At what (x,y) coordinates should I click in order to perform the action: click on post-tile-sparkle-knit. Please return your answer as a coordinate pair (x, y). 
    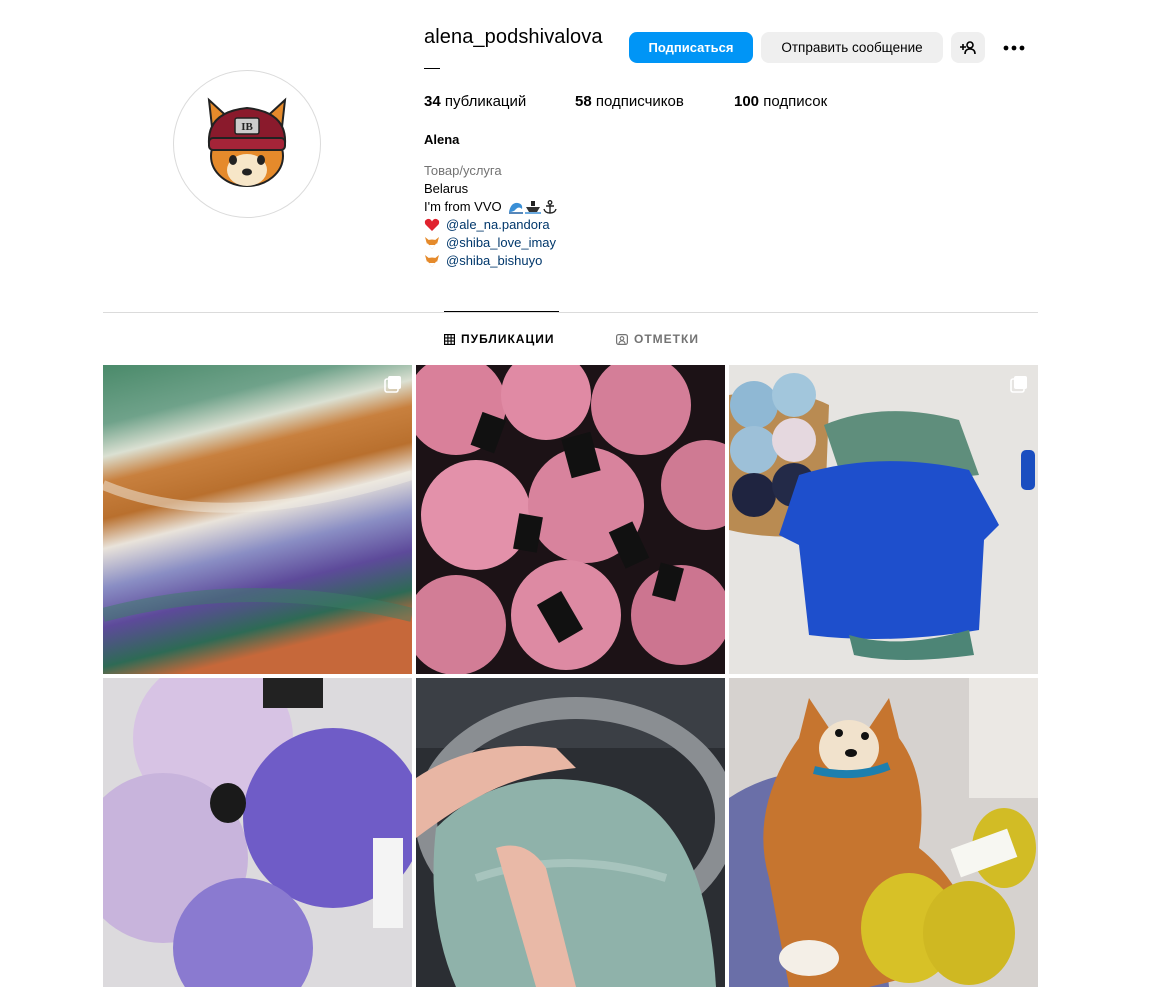
    Looking at the image, I should click on (570, 832).